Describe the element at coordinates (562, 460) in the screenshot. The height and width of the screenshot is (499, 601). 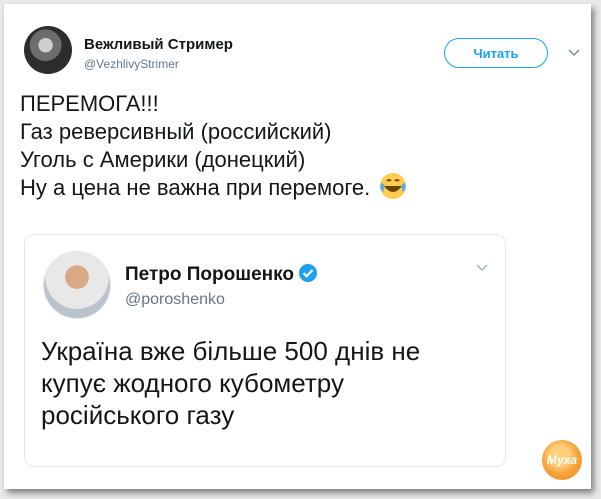
I see `watermark-logo: Муха` at that location.